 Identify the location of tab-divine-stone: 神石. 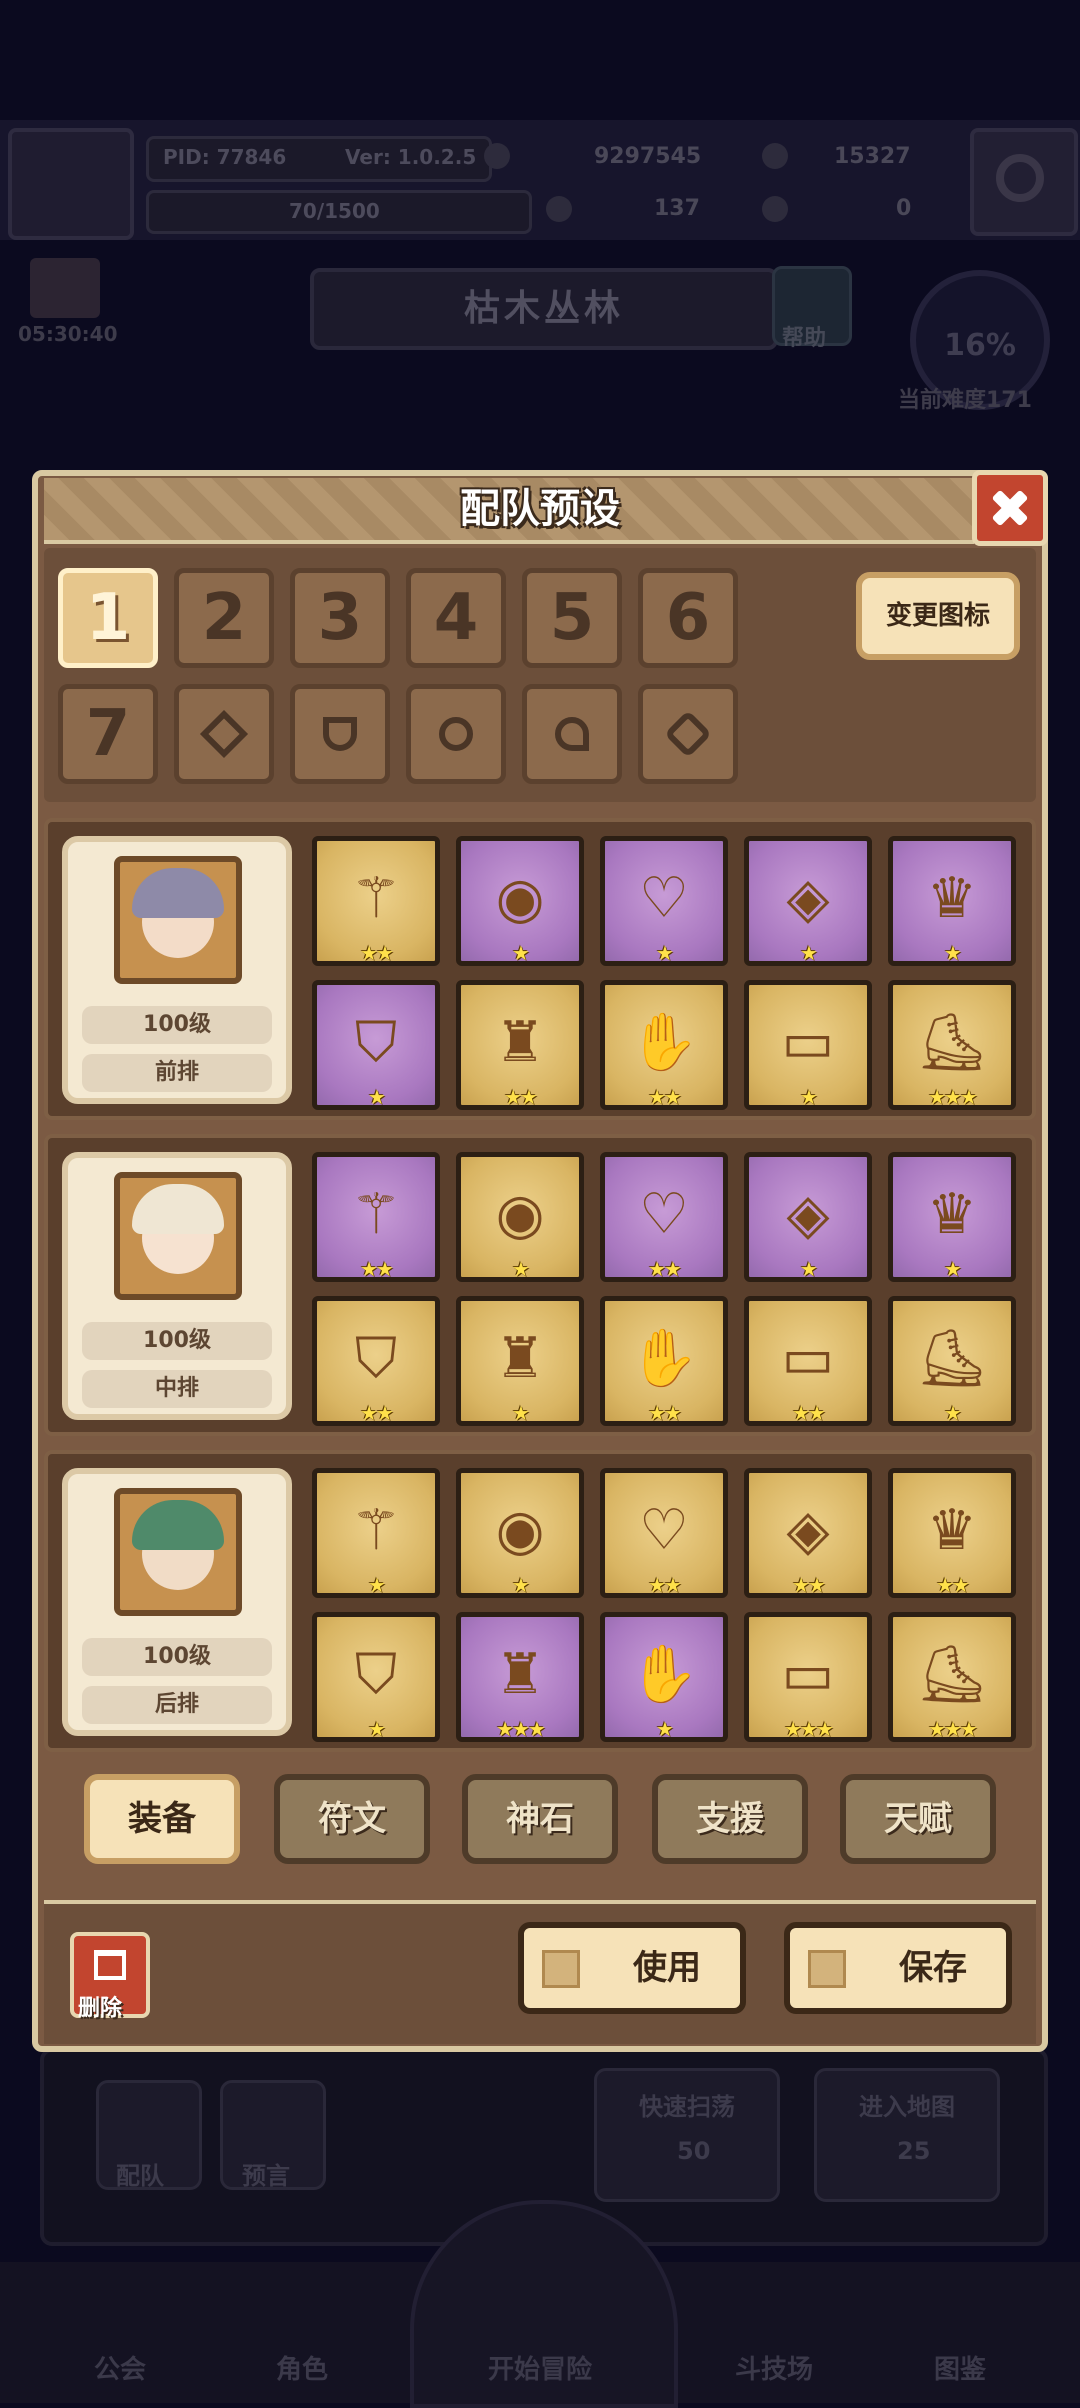
(540, 1819).